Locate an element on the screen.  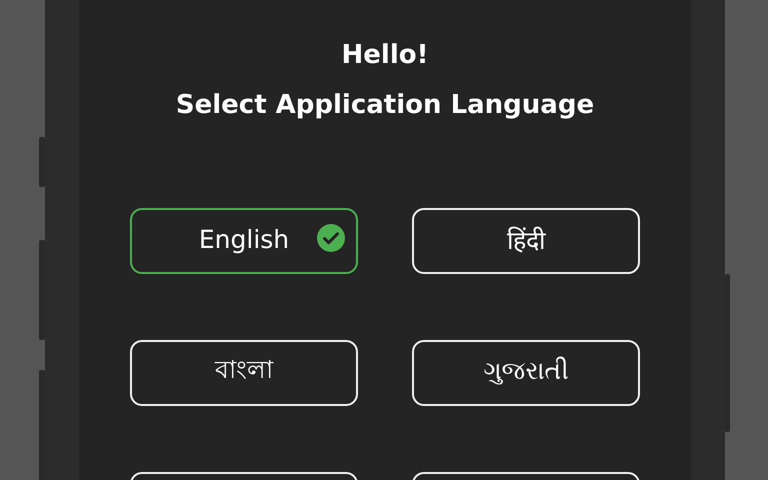
language-option: English is located at coordinates (244, 241).